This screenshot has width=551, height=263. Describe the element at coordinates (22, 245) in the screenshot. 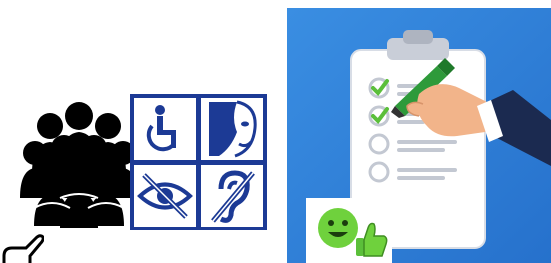

I see `pointing-hand-icon` at that location.